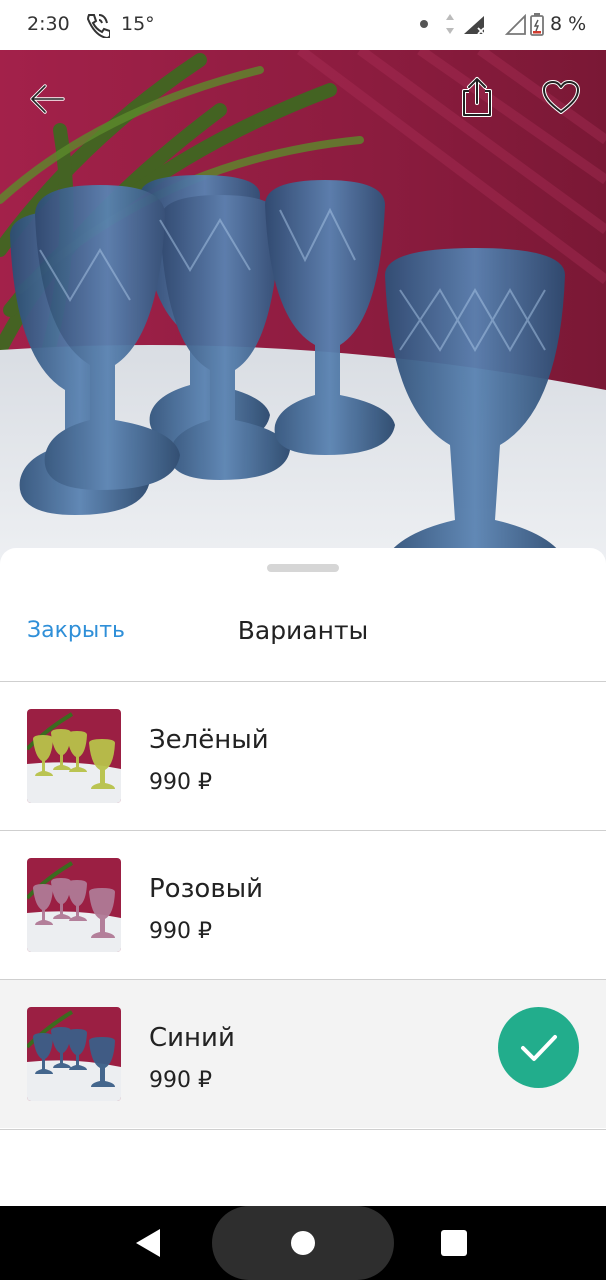  What do you see at coordinates (303, 25) in the screenshot?
I see `status-bar: 2:30 15° 8 %` at bounding box center [303, 25].